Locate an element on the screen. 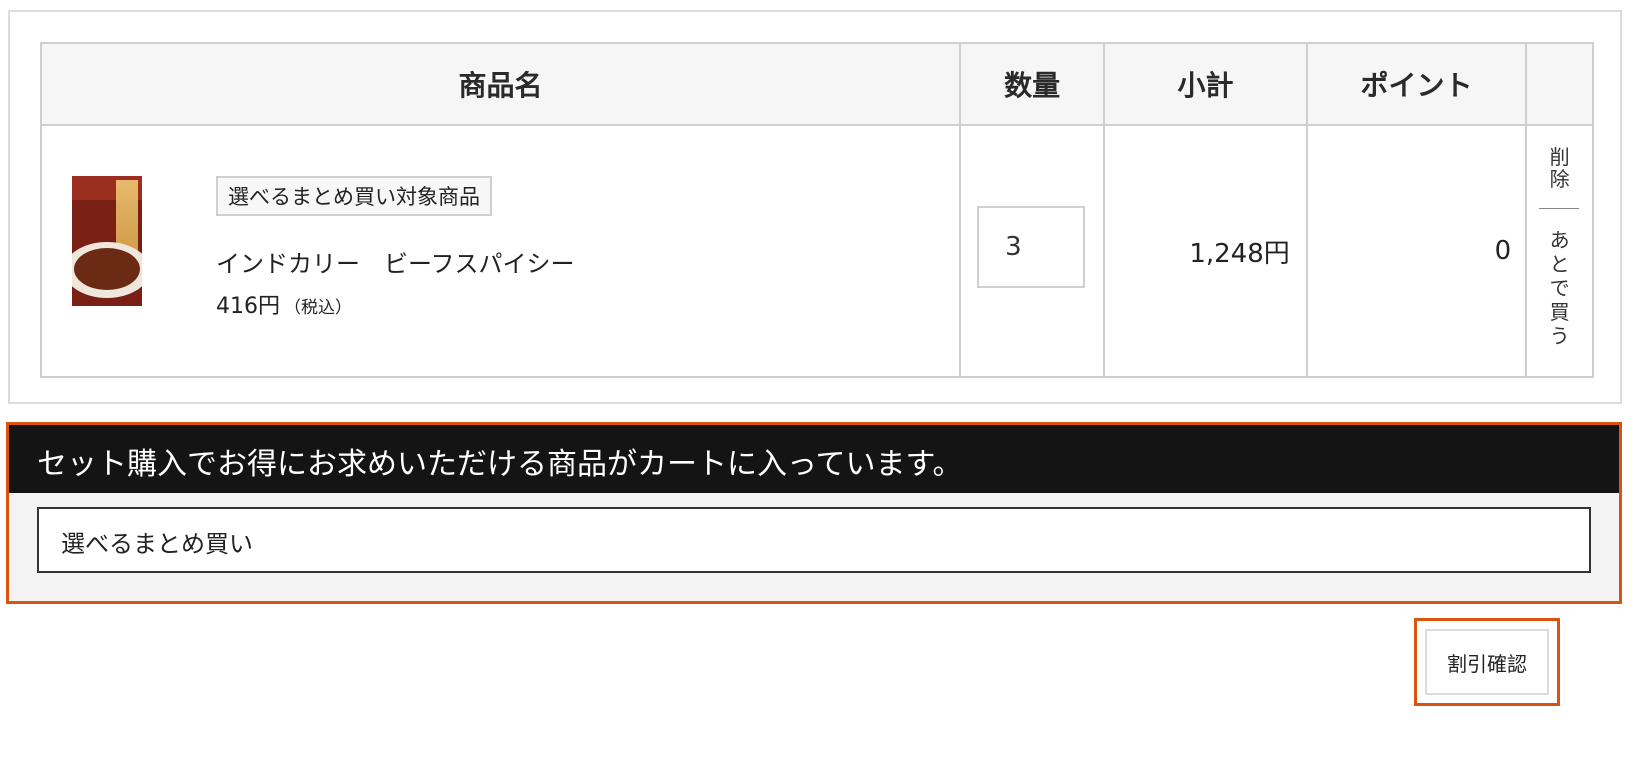  product-image is located at coordinates (107, 241).